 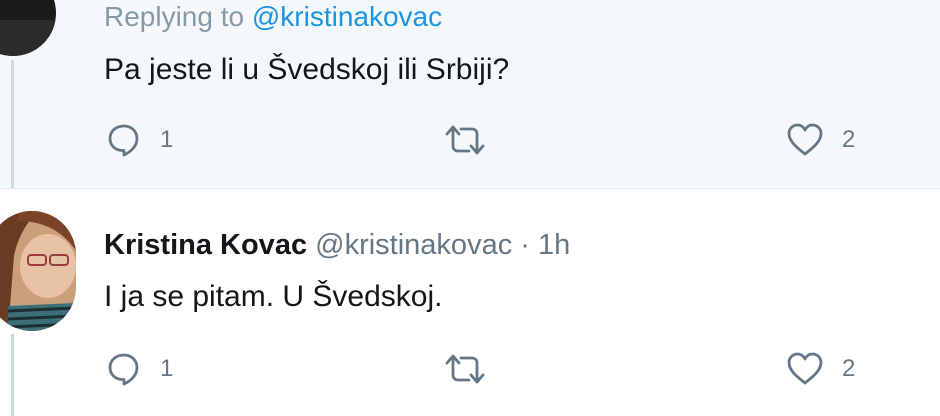 What do you see at coordinates (273, 296) in the screenshot?
I see `tweet-text: I ja se pitam. U Švedskoj.` at bounding box center [273, 296].